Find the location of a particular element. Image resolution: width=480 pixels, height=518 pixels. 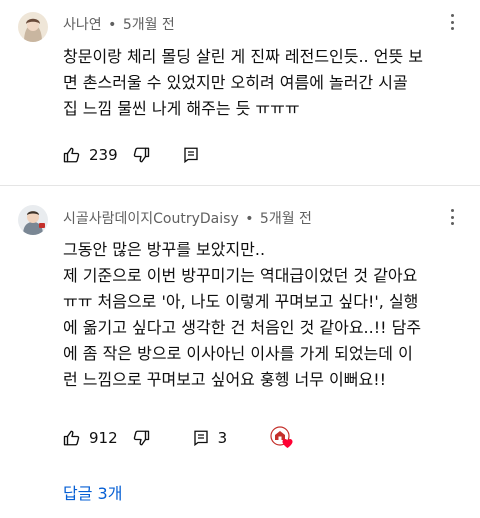

comment-meta: 시골사람데이지CoutryDaisy • 5개월 전 is located at coordinates (187, 218).